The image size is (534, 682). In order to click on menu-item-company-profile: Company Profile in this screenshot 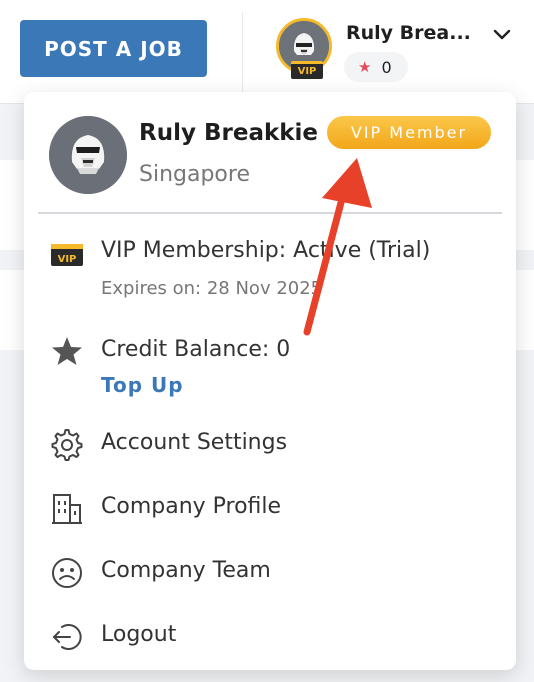, I will do `click(270, 504)`.